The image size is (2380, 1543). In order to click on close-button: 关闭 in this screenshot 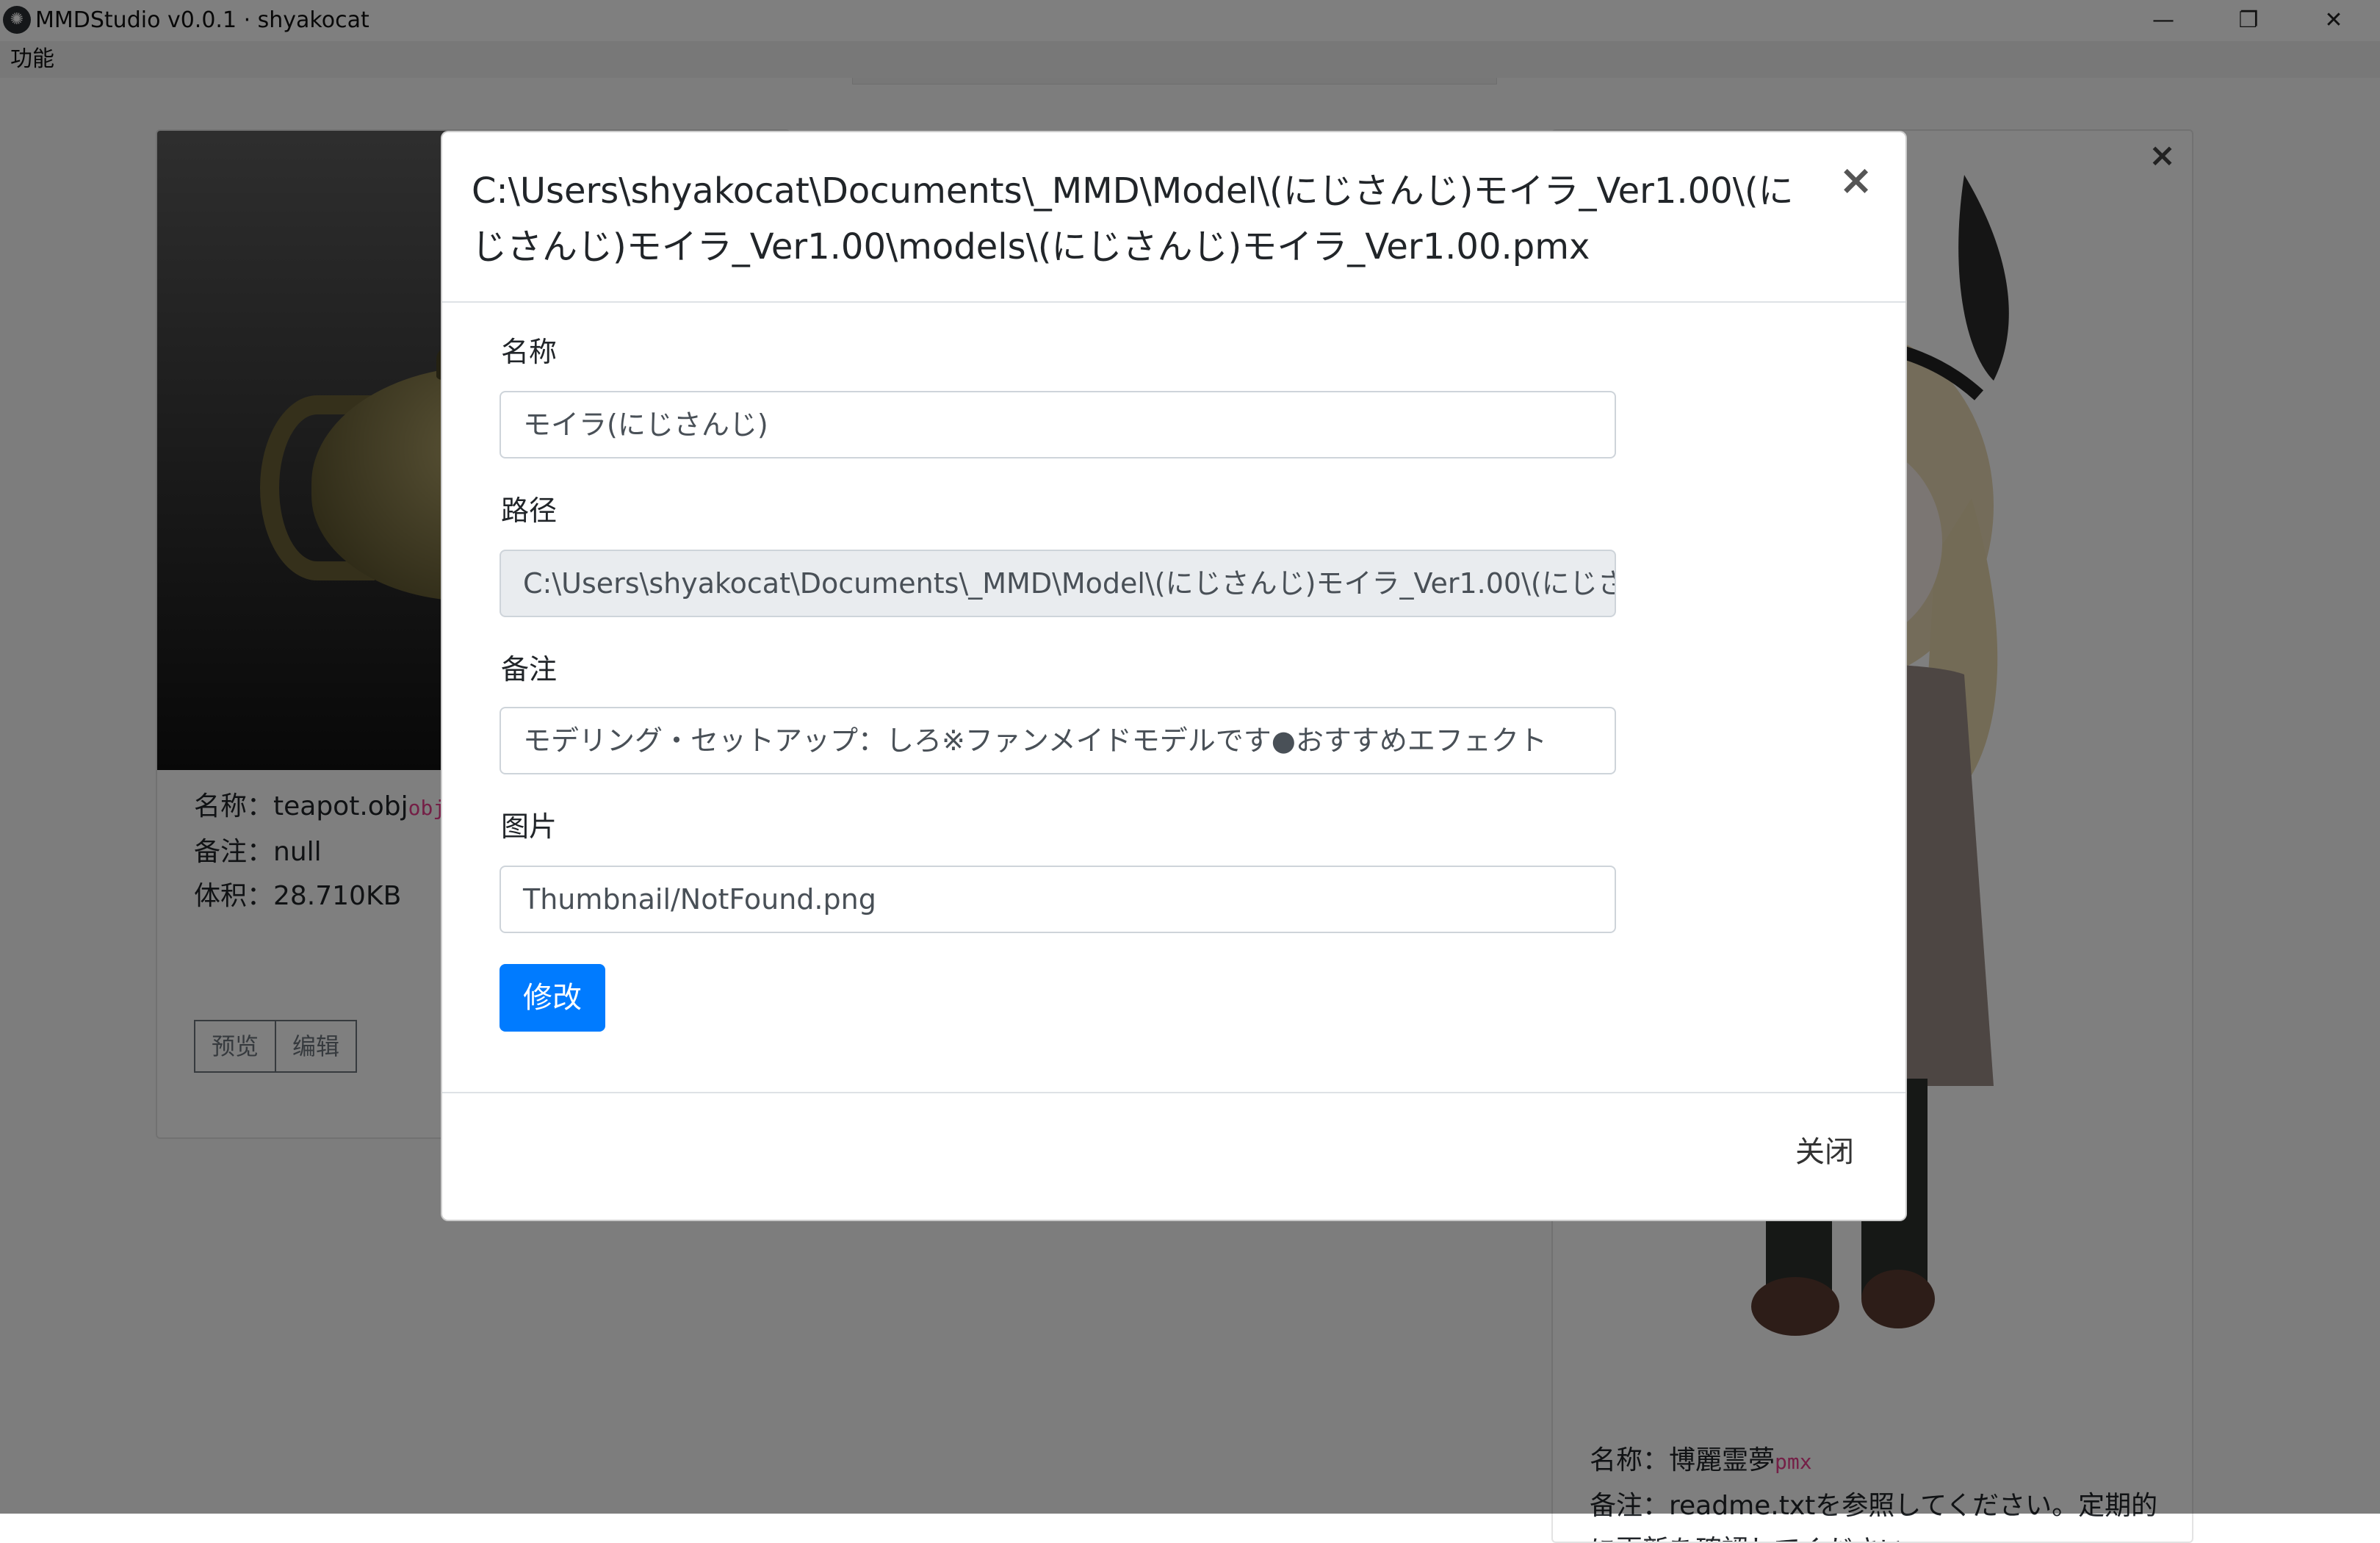, I will do `click(1825, 1152)`.